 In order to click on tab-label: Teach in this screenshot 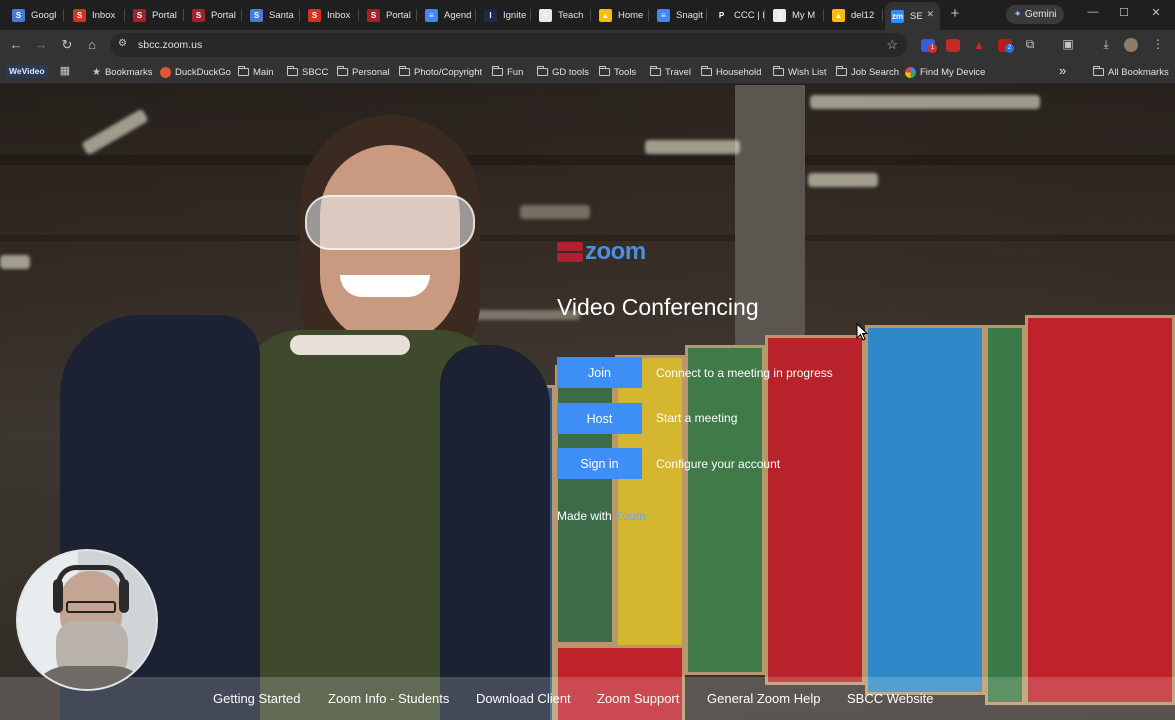, I will do `click(571, 15)`.